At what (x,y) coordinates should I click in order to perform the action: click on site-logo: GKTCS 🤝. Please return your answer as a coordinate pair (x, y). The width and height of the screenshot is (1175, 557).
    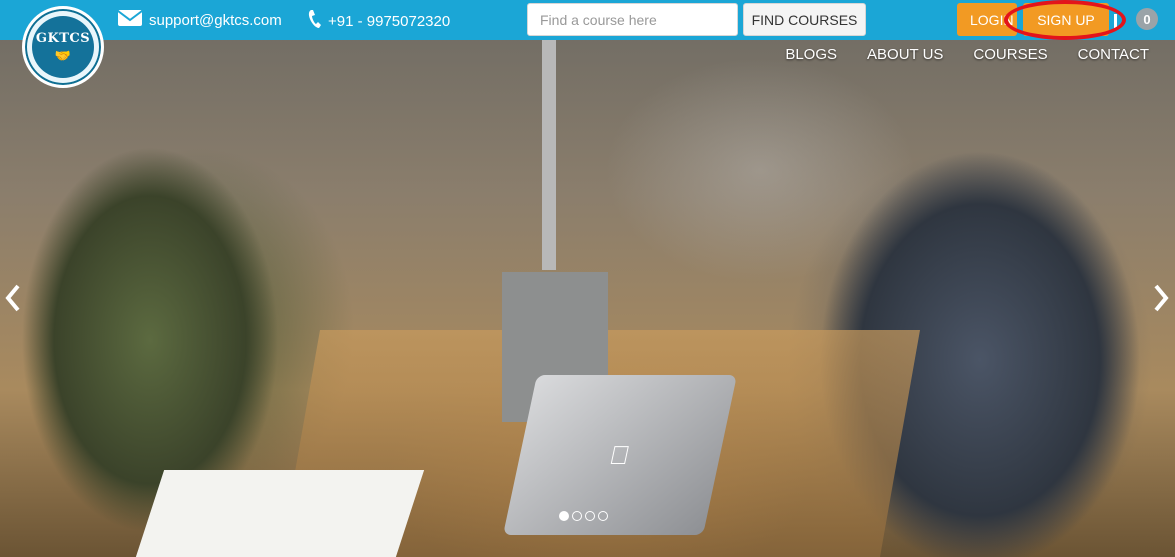
    Looking at the image, I should click on (63, 47).